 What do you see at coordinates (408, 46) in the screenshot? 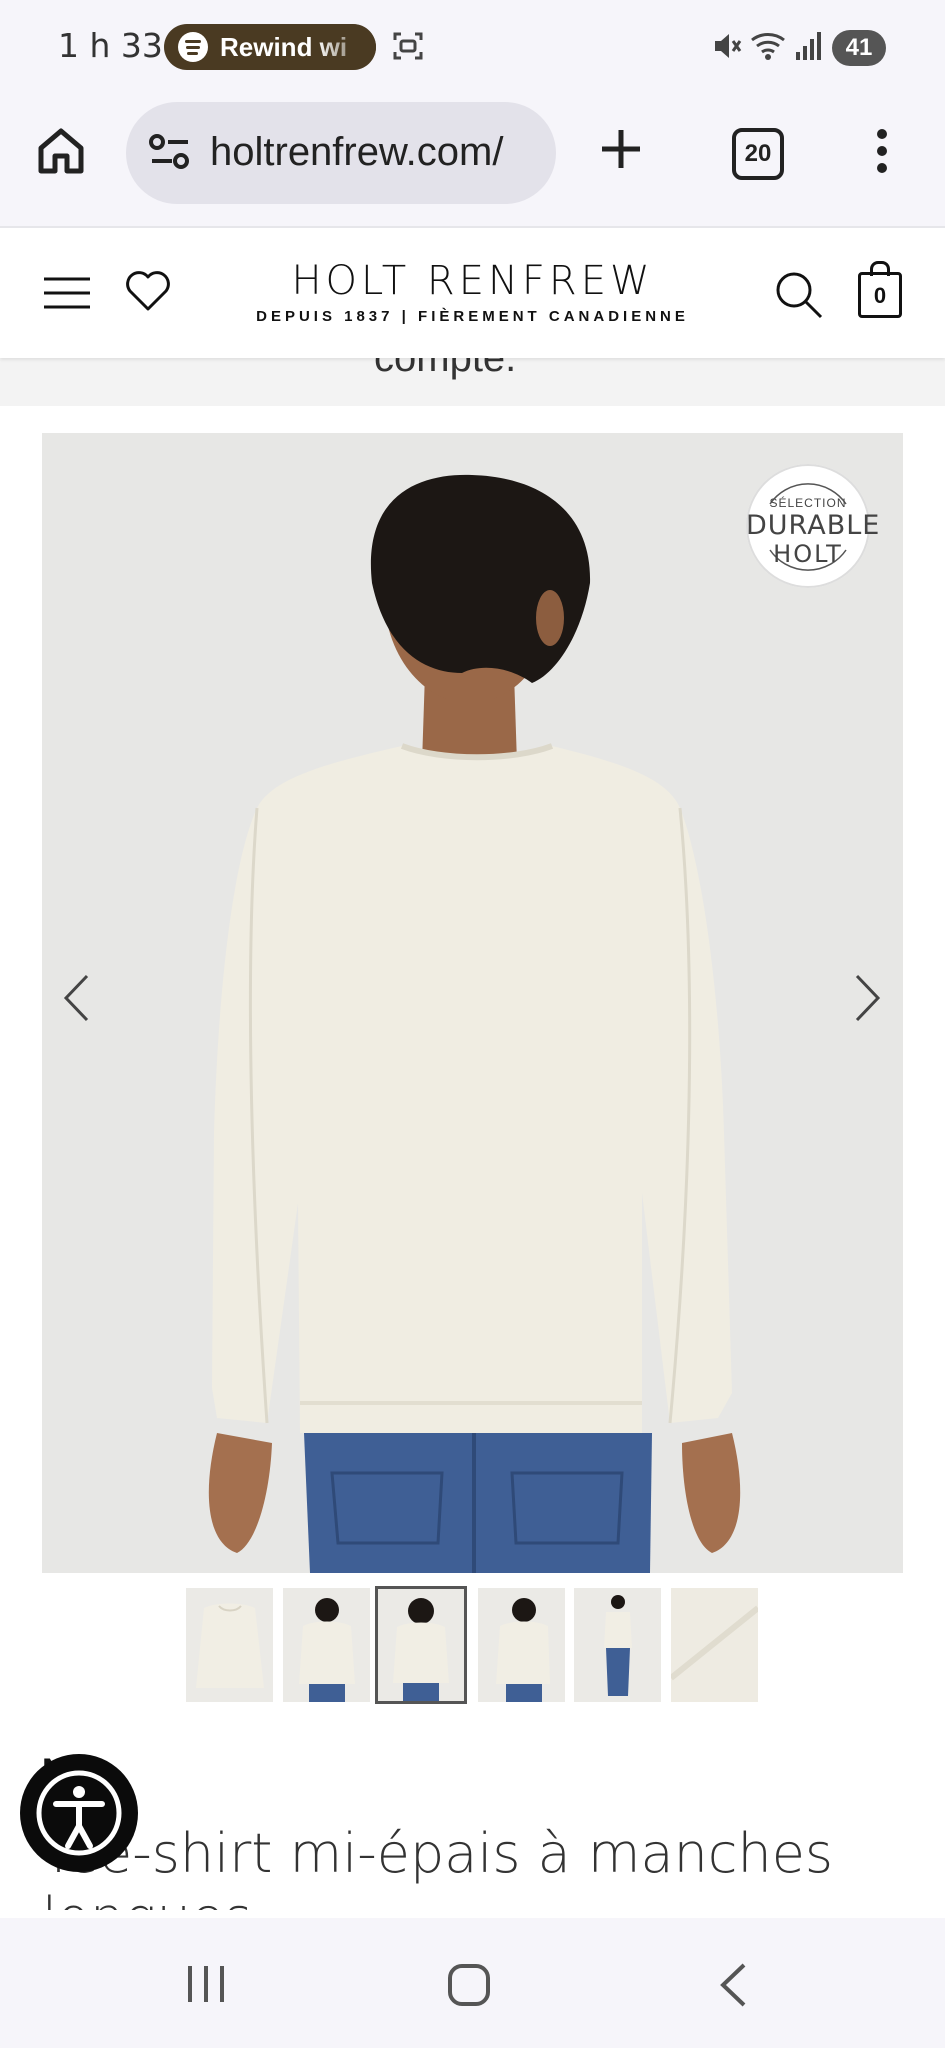
I see `screenshot-icon` at bounding box center [408, 46].